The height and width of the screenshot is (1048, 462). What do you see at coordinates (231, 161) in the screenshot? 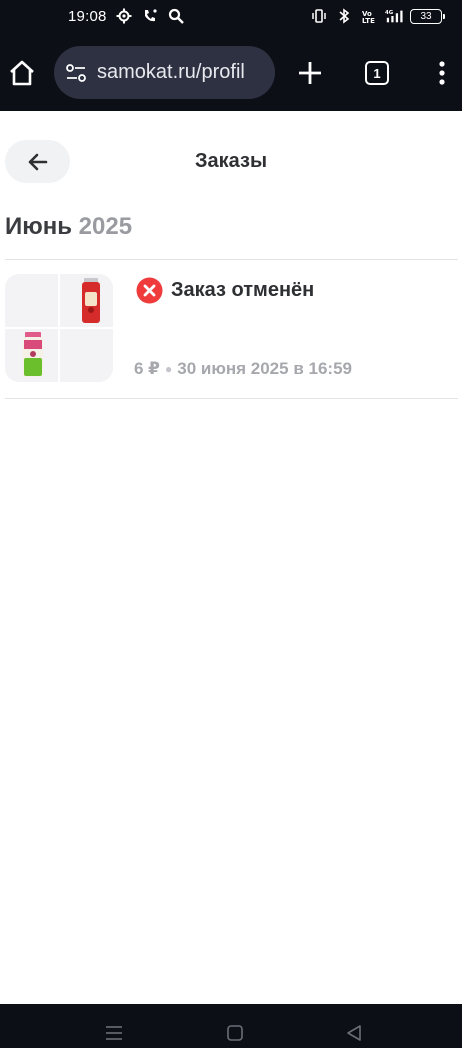
I see `page-title: Заказы` at bounding box center [231, 161].